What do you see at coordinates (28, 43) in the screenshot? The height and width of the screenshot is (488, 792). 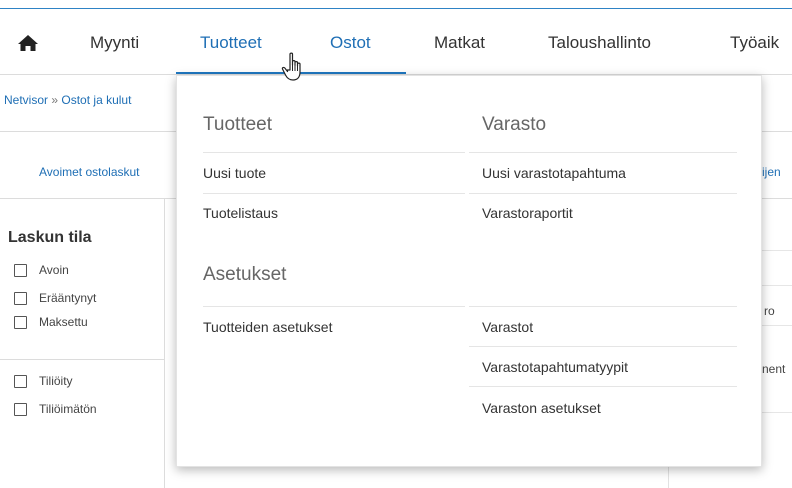 I see `home-icon` at bounding box center [28, 43].